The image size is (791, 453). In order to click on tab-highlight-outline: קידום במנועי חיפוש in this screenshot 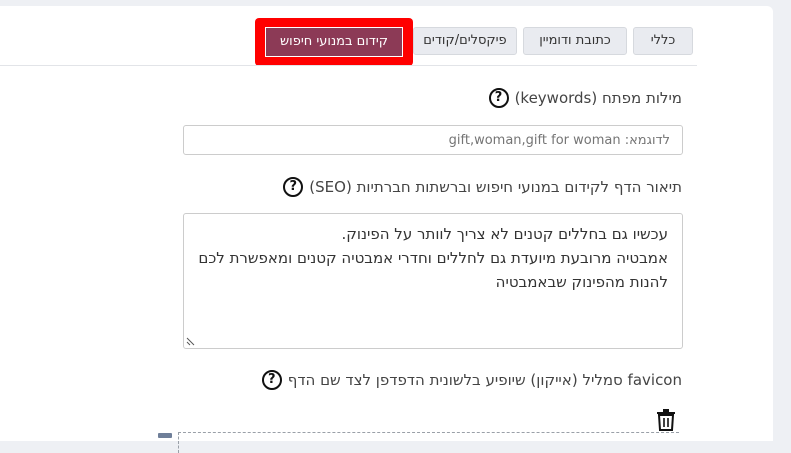, I will do `click(334, 42)`.